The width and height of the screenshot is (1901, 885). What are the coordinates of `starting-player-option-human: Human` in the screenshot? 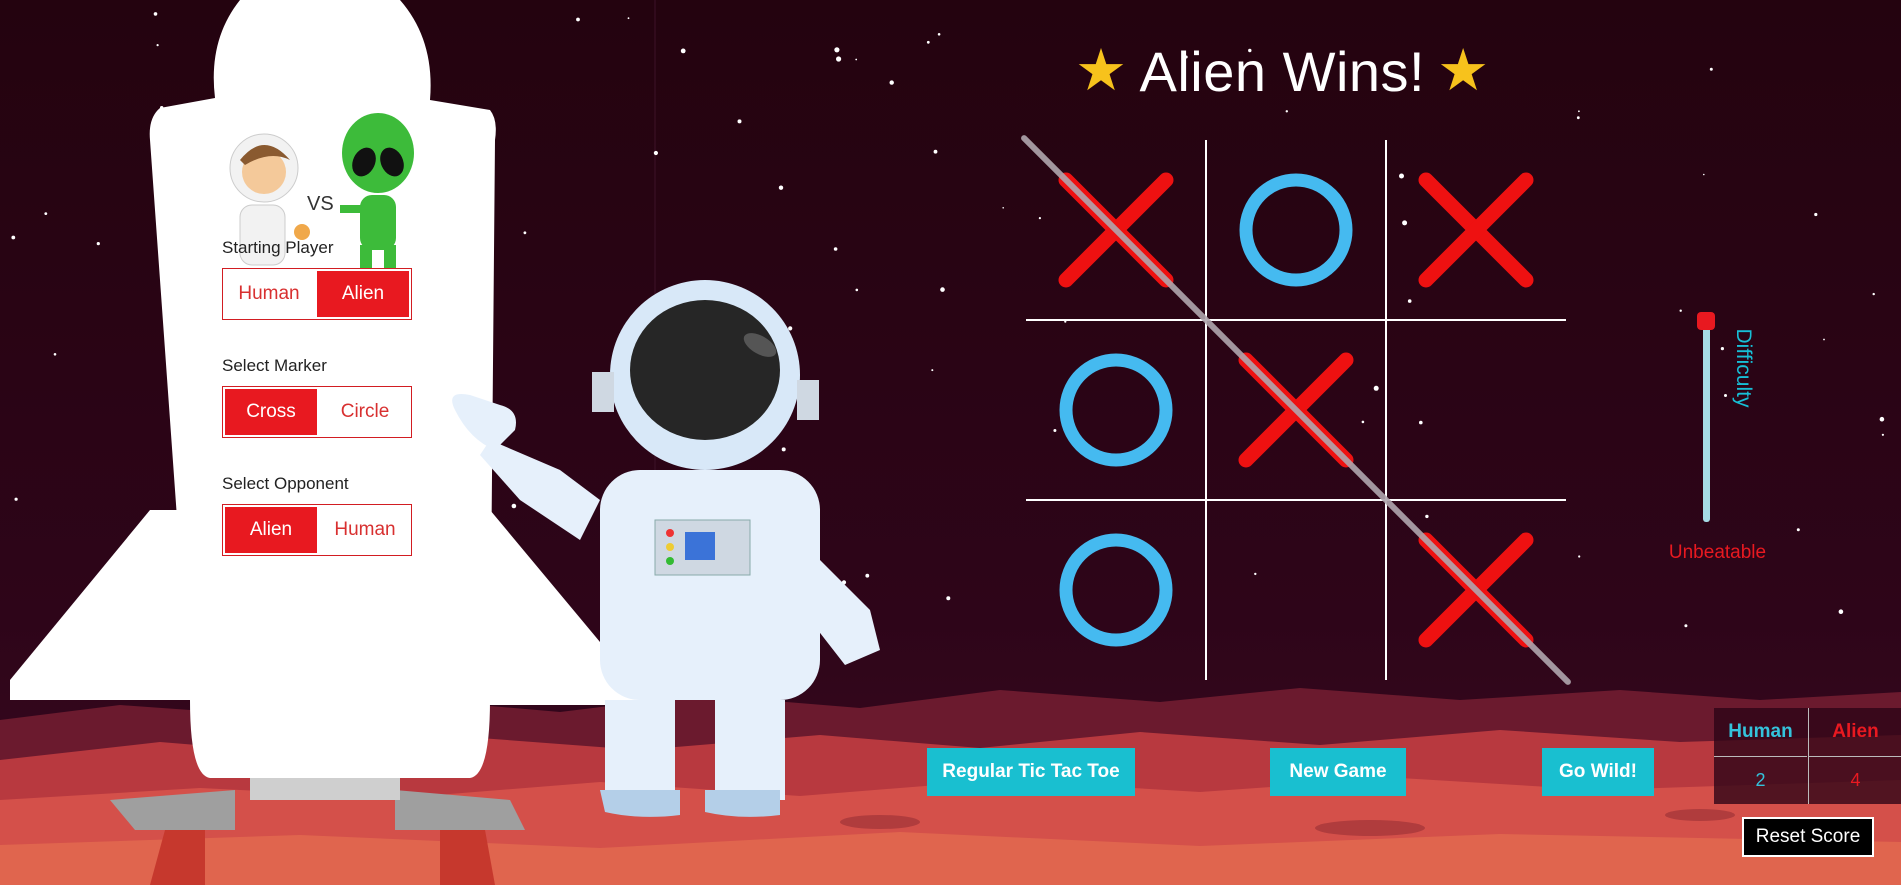 It's located at (269, 294).